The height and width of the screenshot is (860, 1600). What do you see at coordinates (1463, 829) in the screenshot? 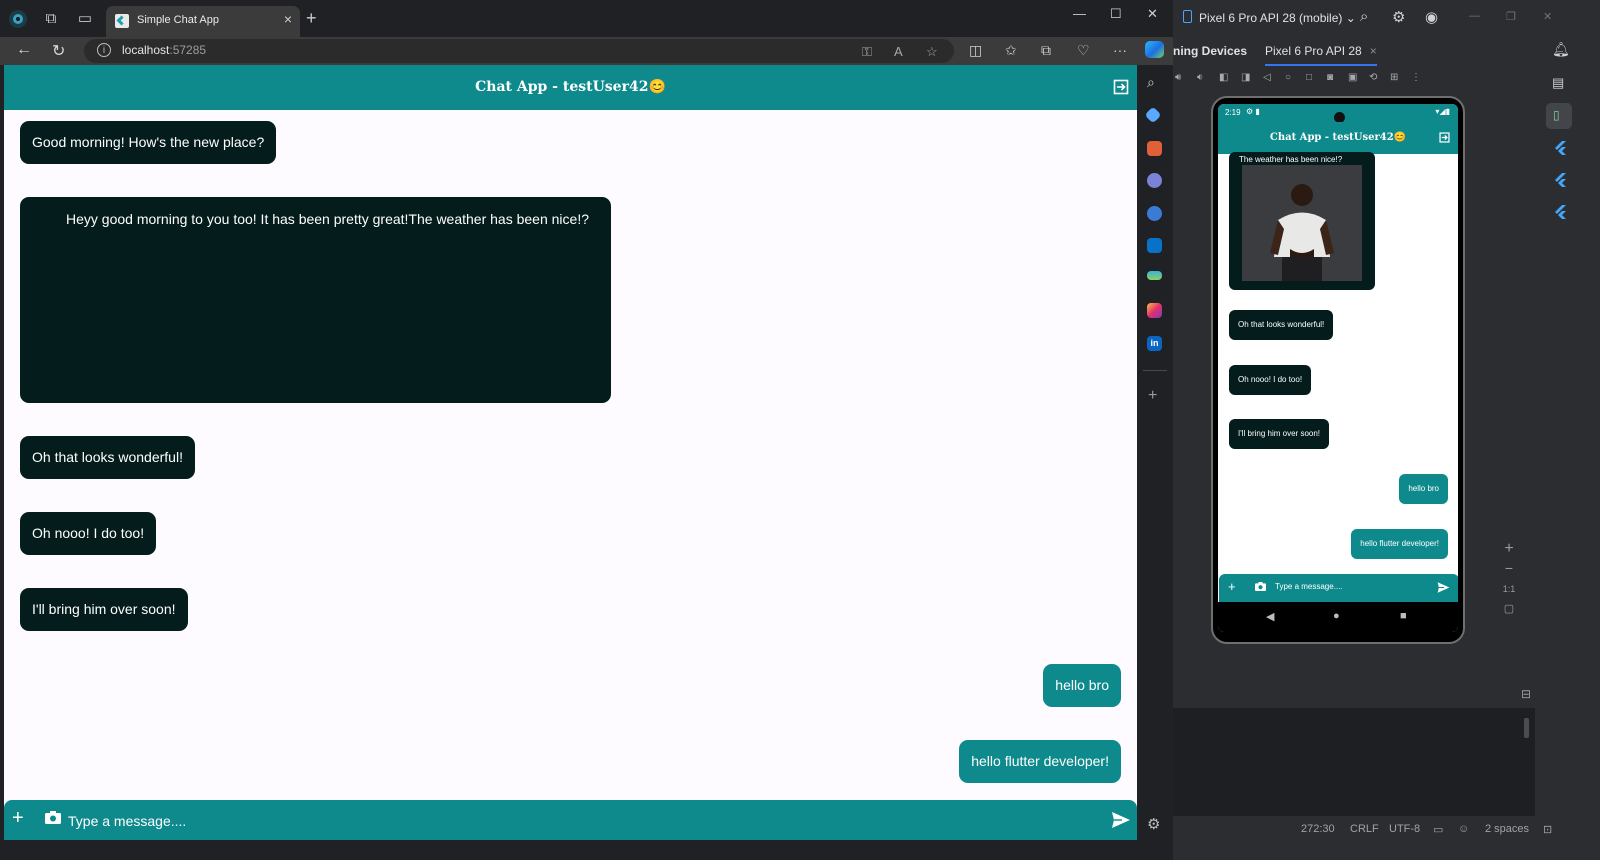
I see `copilot-status-icon: ☺` at bounding box center [1463, 829].